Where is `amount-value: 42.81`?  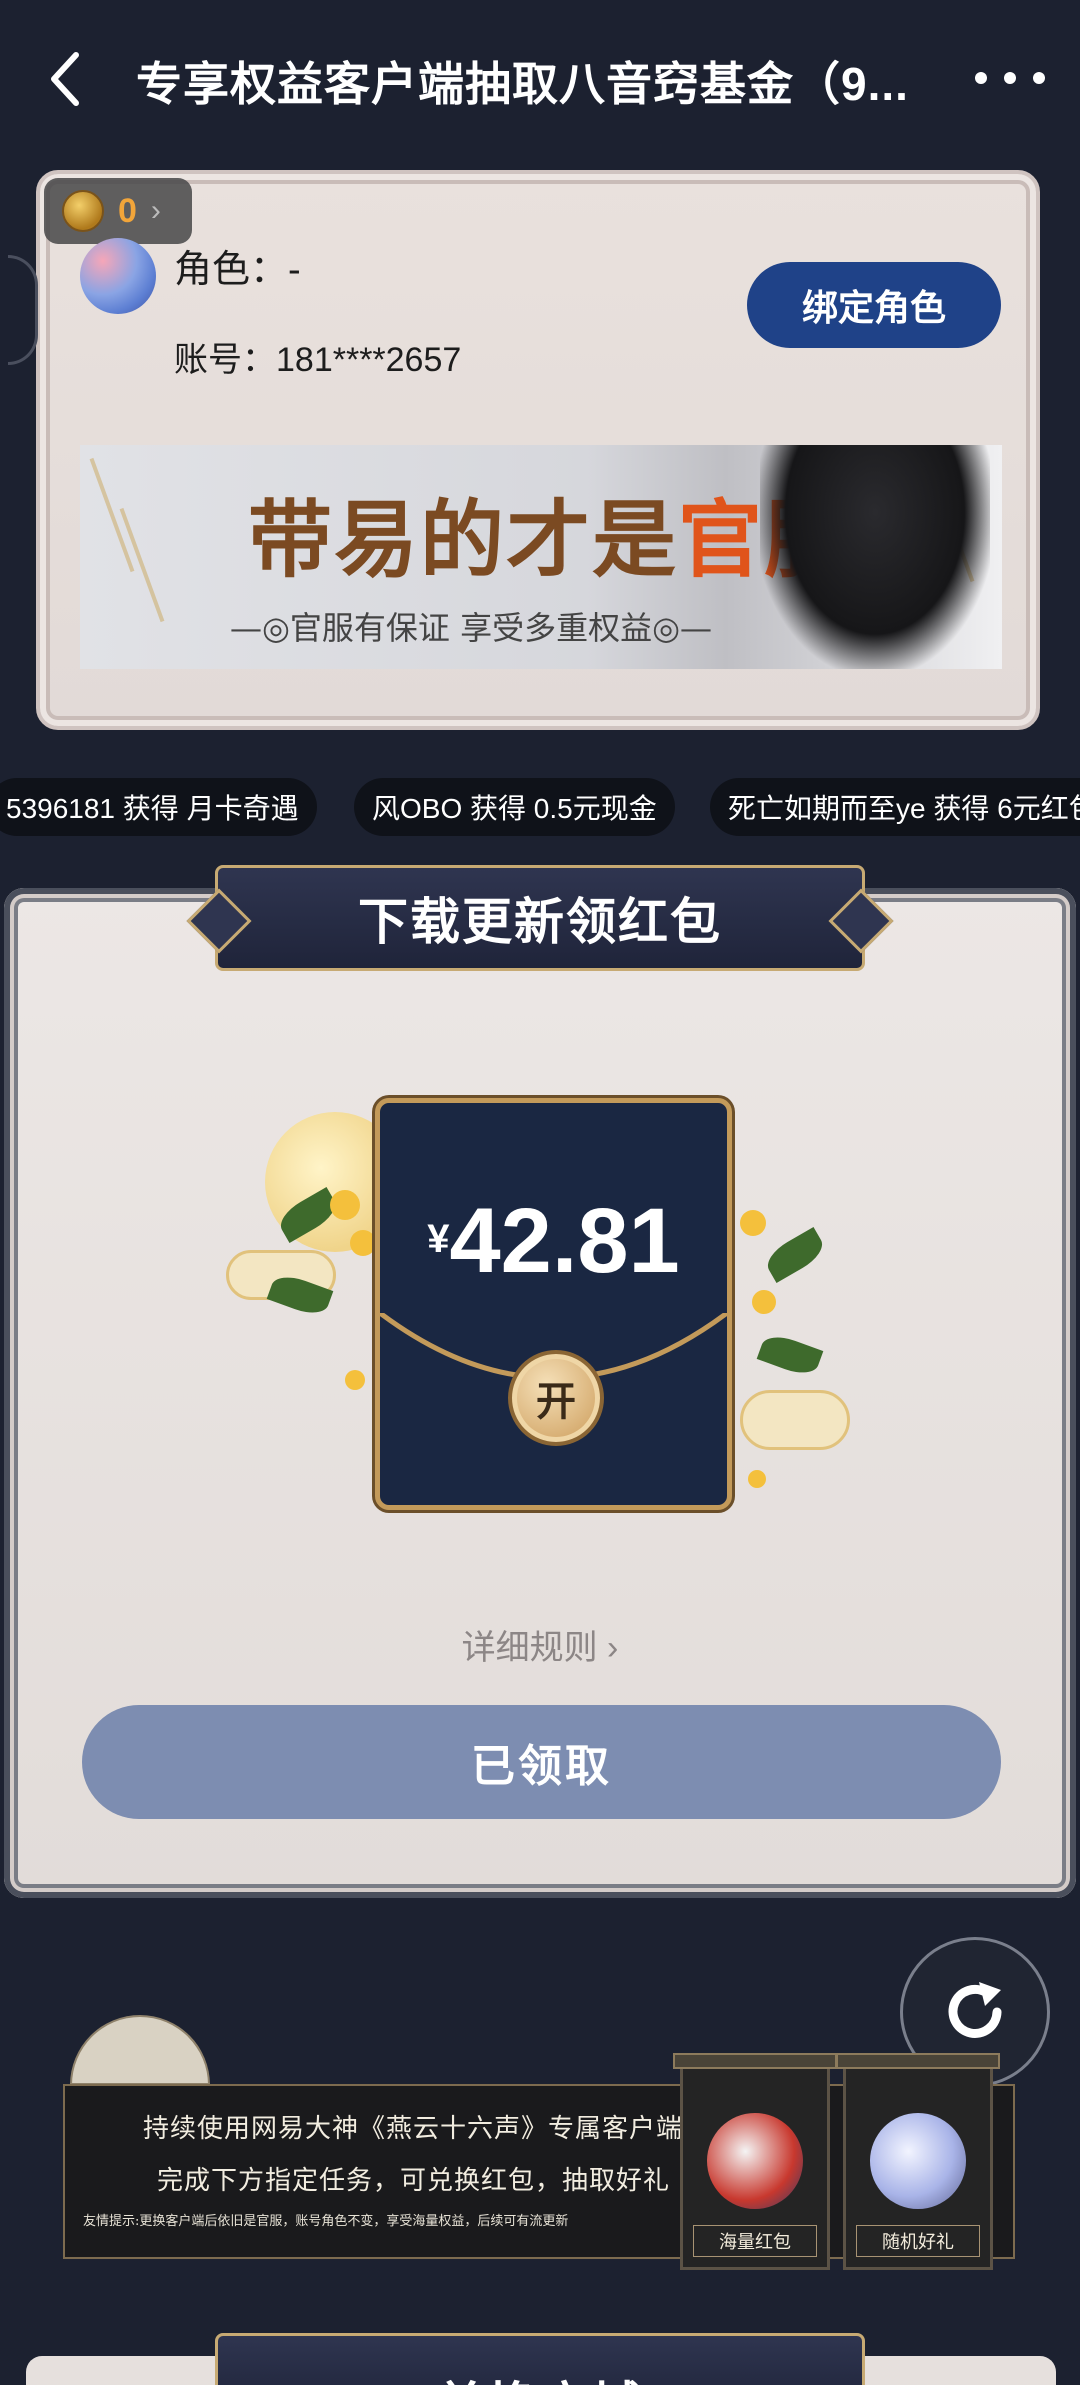
amount-value: 42.81 is located at coordinates (564, 1241).